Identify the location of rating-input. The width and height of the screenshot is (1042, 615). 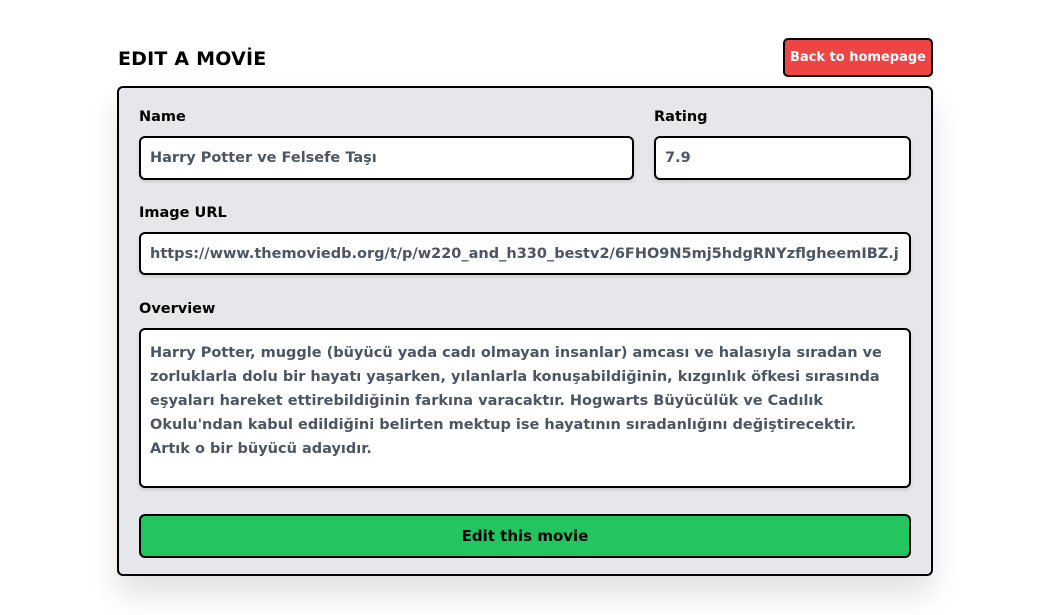
(782, 158).